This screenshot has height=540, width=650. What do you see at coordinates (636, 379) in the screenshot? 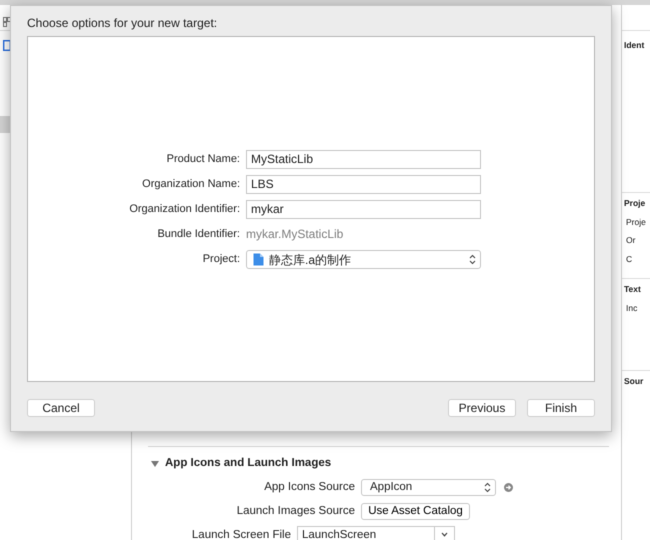
I see `inspector-heading: Sour` at bounding box center [636, 379].